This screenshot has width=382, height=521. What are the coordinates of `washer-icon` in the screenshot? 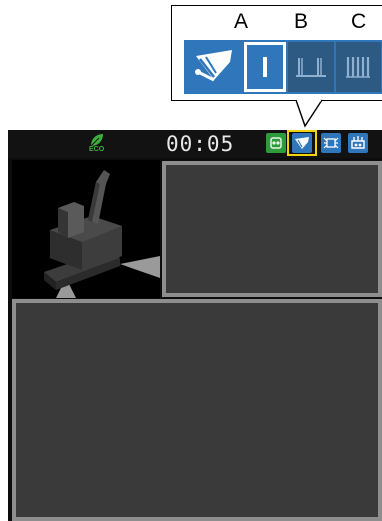 It's located at (331, 143).